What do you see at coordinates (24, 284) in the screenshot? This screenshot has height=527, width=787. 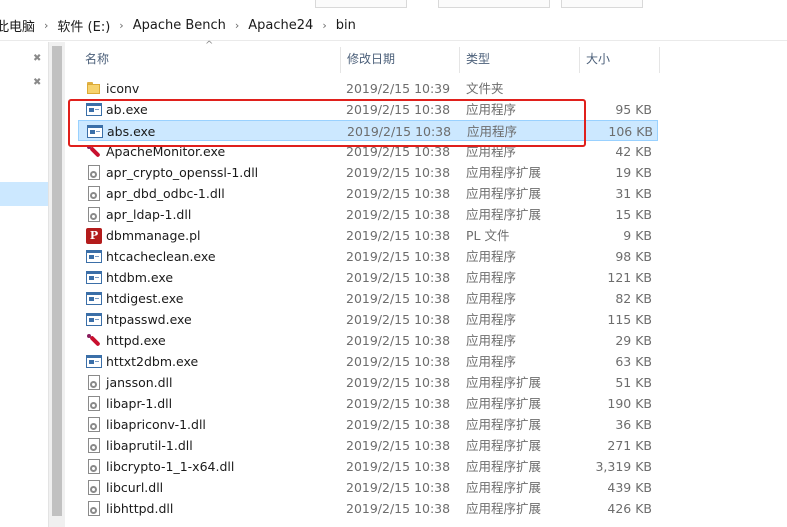 I see `navigation-pane: ✖ ✖` at bounding box center [24, 284].